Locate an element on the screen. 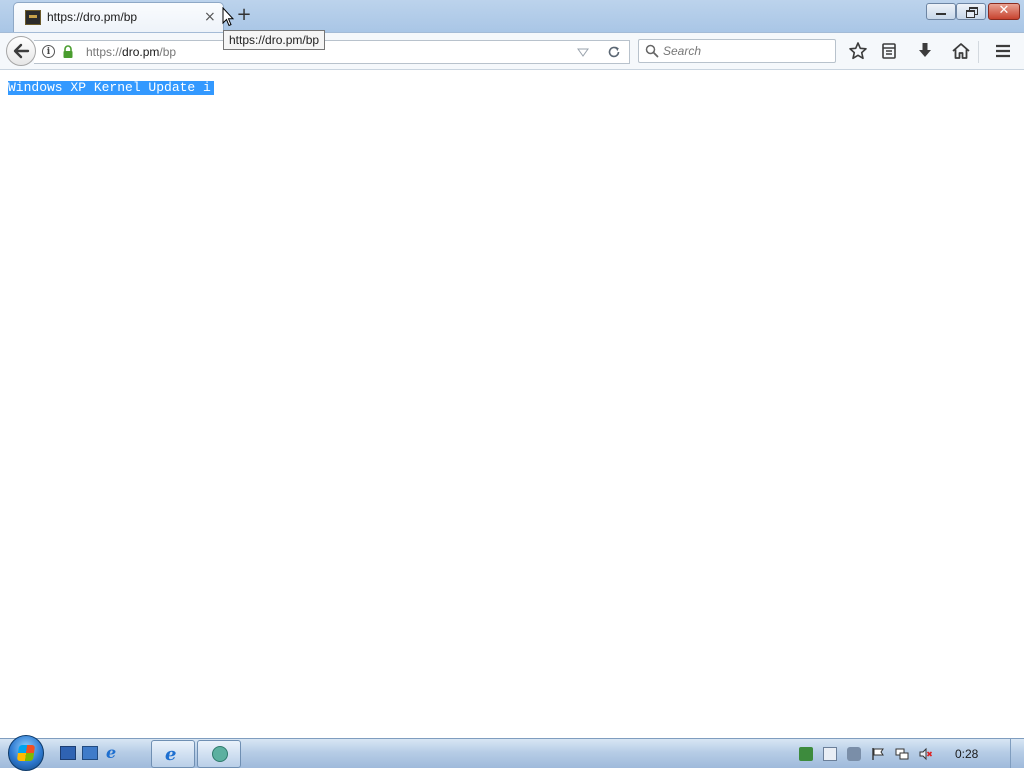 The image size is (1024, 771). dropmarker-icon is located at coordinates (583, 52).